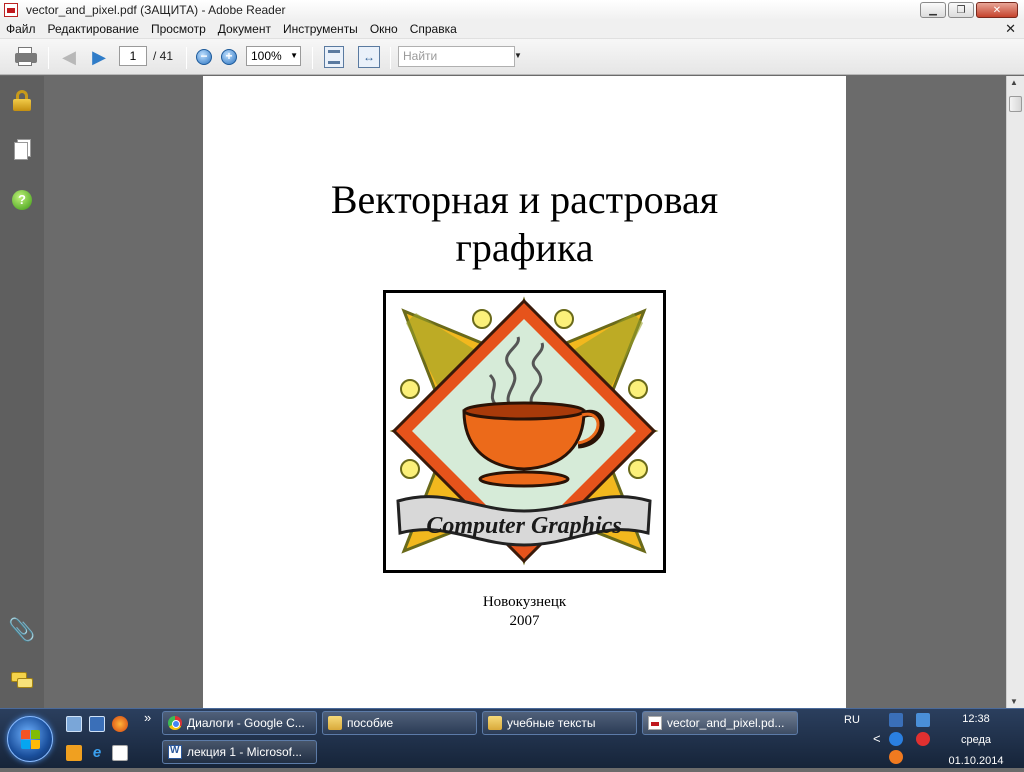  Describe the element at coordinates (456, 56) in the screenshot. I see `search-input: Найти` at that location.